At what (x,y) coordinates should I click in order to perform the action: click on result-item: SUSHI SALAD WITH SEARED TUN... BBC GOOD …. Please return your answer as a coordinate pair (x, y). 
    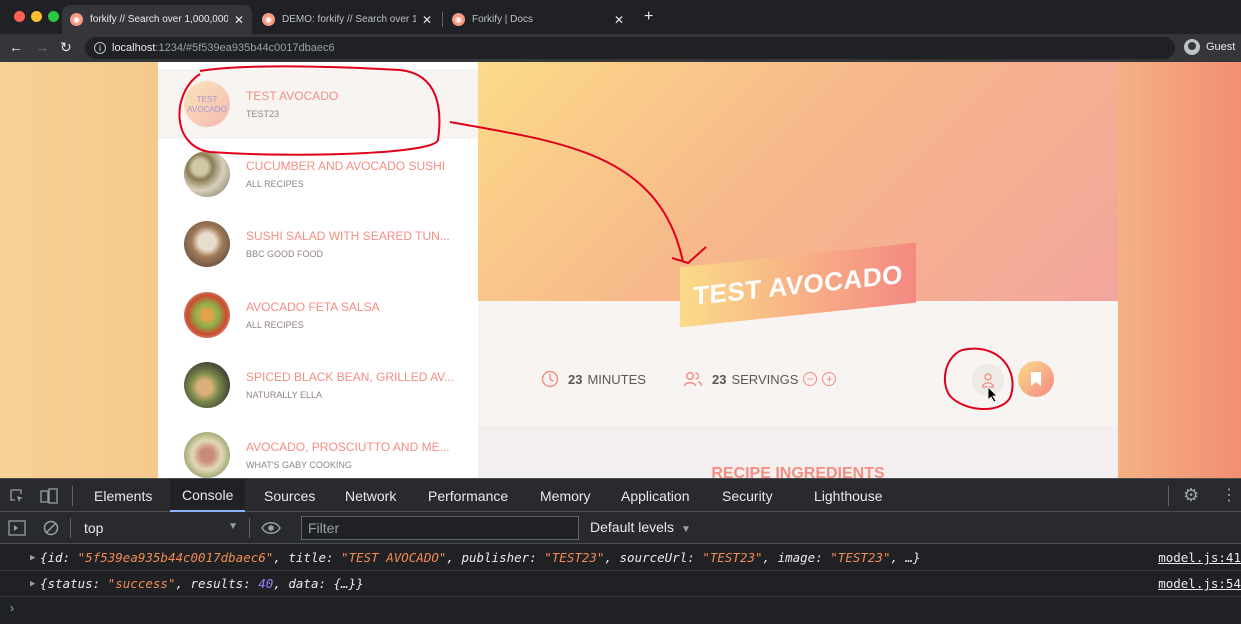
    Looking at the image, I should click on (318, 244).